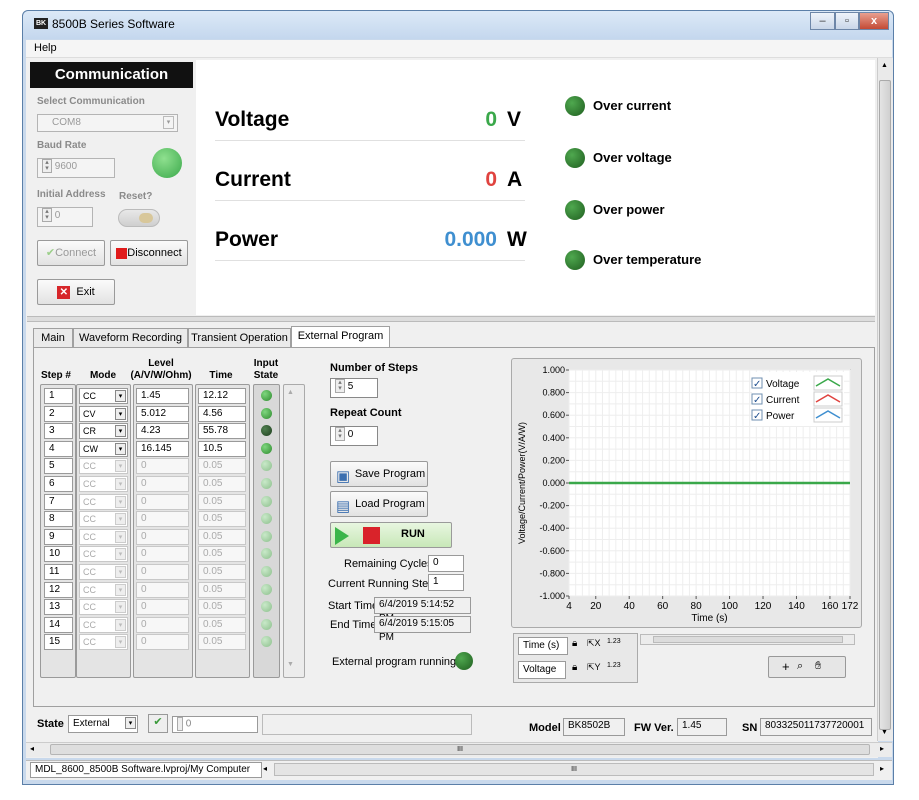 The image size is (919, 800). I want to click on time-input: 12.12, so click(222, 396).